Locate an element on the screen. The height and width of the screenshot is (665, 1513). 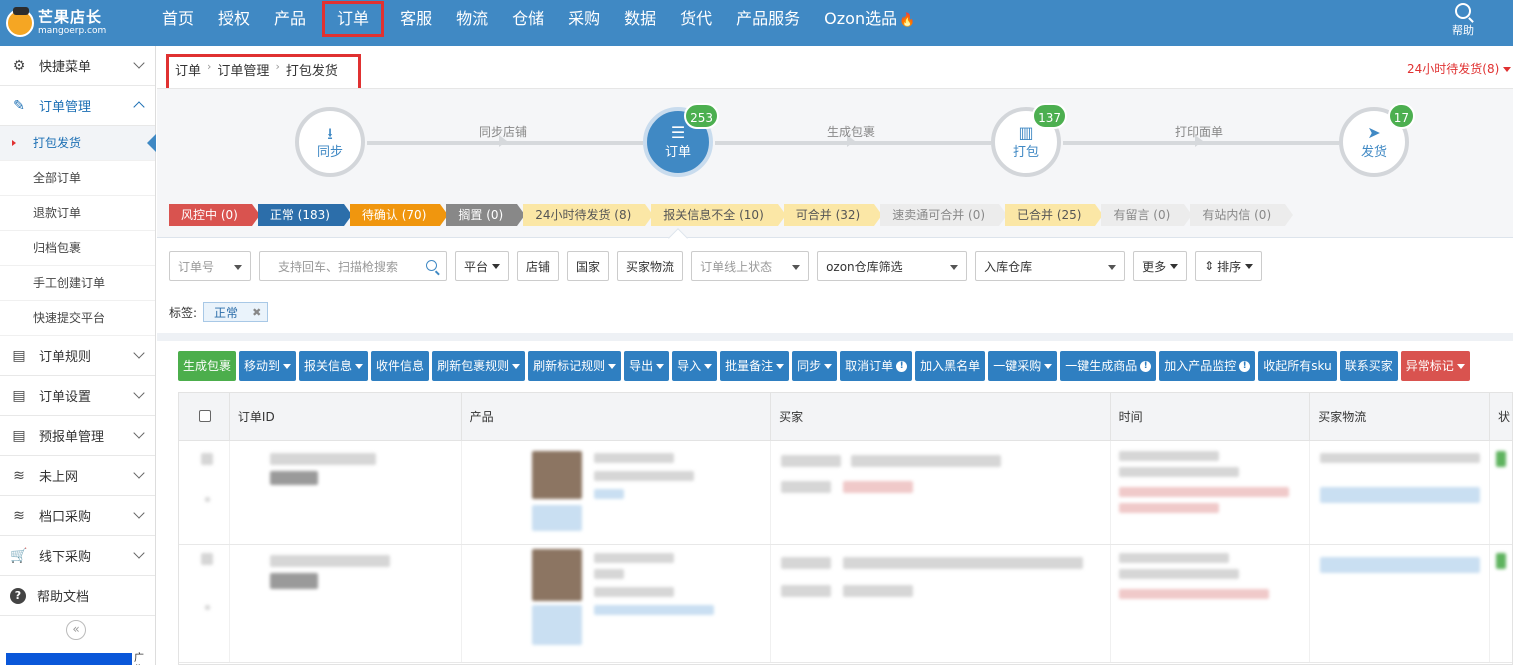
tag-risk-control: 风控中 (0) is located at coordinates (214, 215).